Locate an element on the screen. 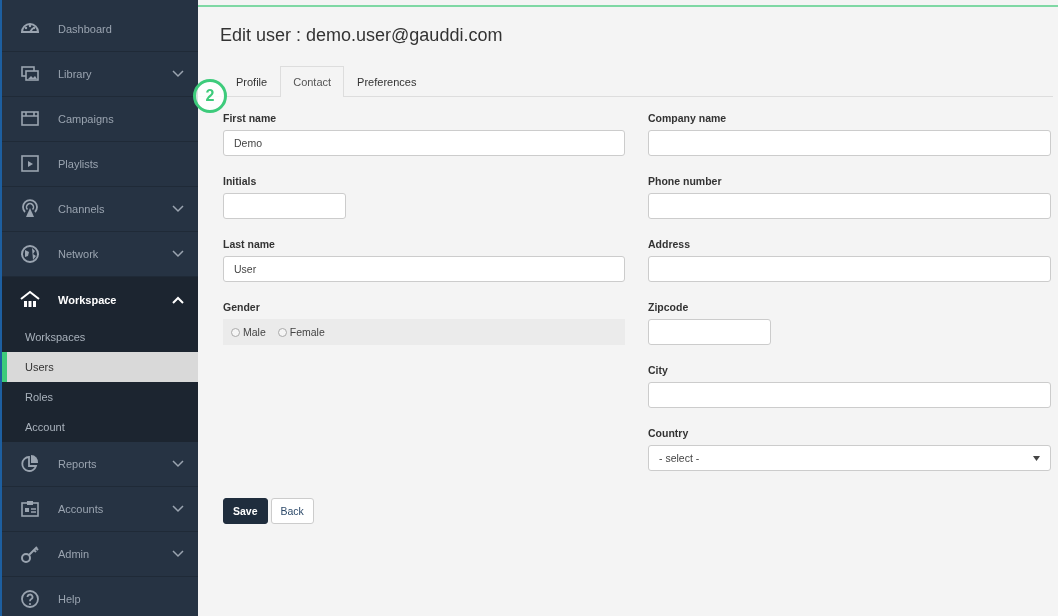 This screenshot has height=616, width=1058. images-icon is located at coordinates (30, 74).